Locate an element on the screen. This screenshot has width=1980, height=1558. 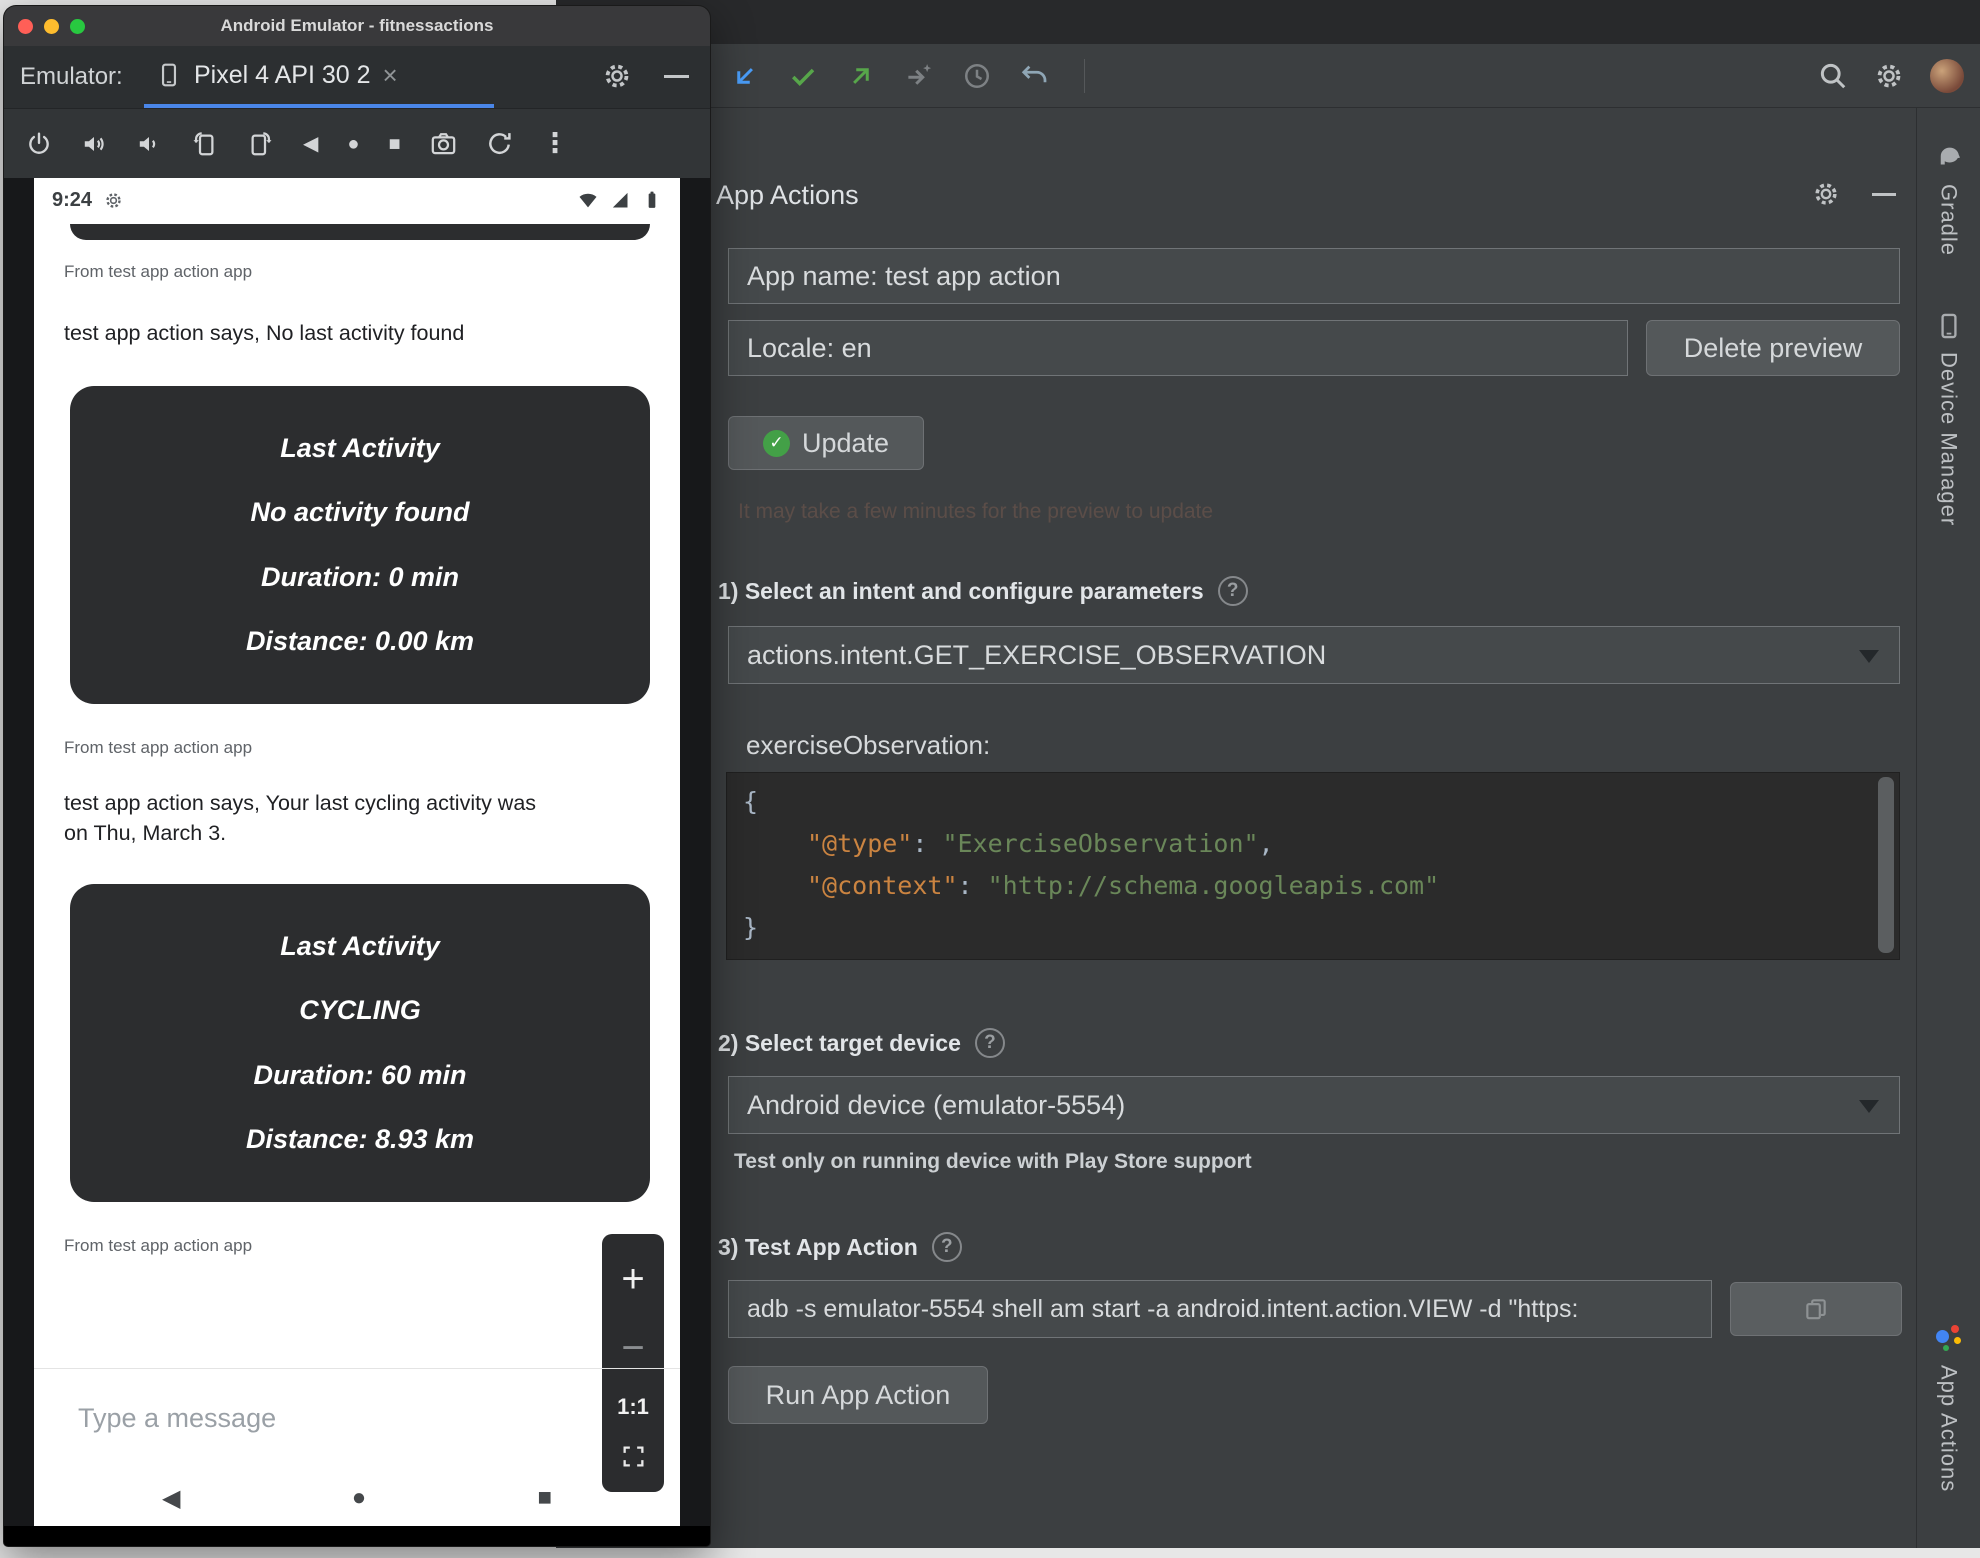
code-type-value: "ExerciseObservation" is located at coordinates (1100, 843).